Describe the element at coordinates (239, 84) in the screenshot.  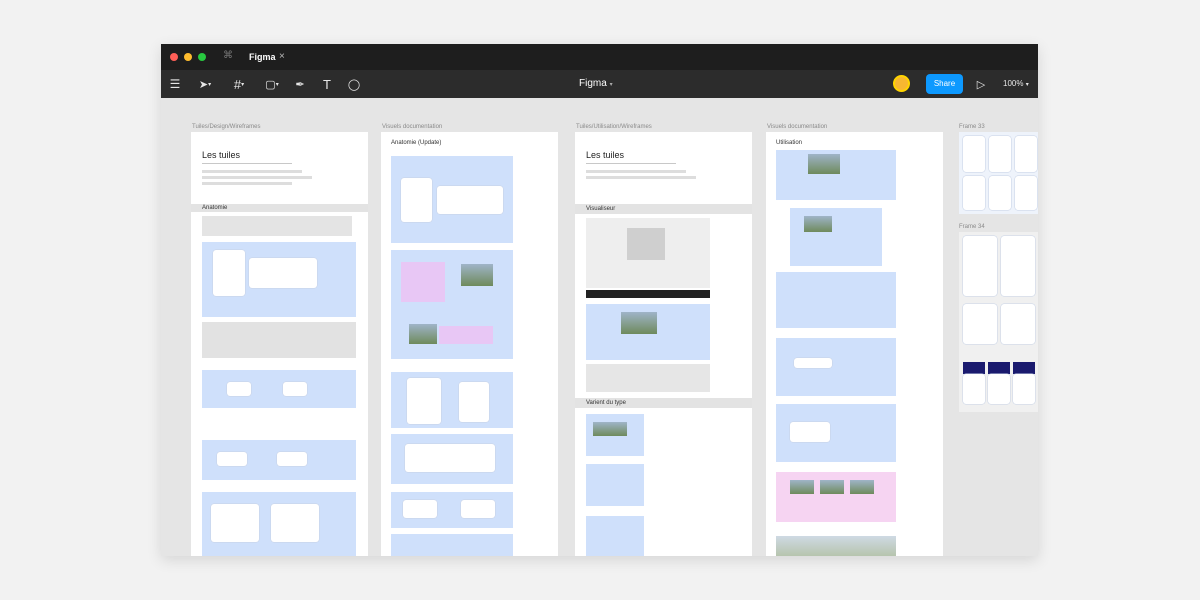
I see `frame-tool-icon: # ▾` at that location.